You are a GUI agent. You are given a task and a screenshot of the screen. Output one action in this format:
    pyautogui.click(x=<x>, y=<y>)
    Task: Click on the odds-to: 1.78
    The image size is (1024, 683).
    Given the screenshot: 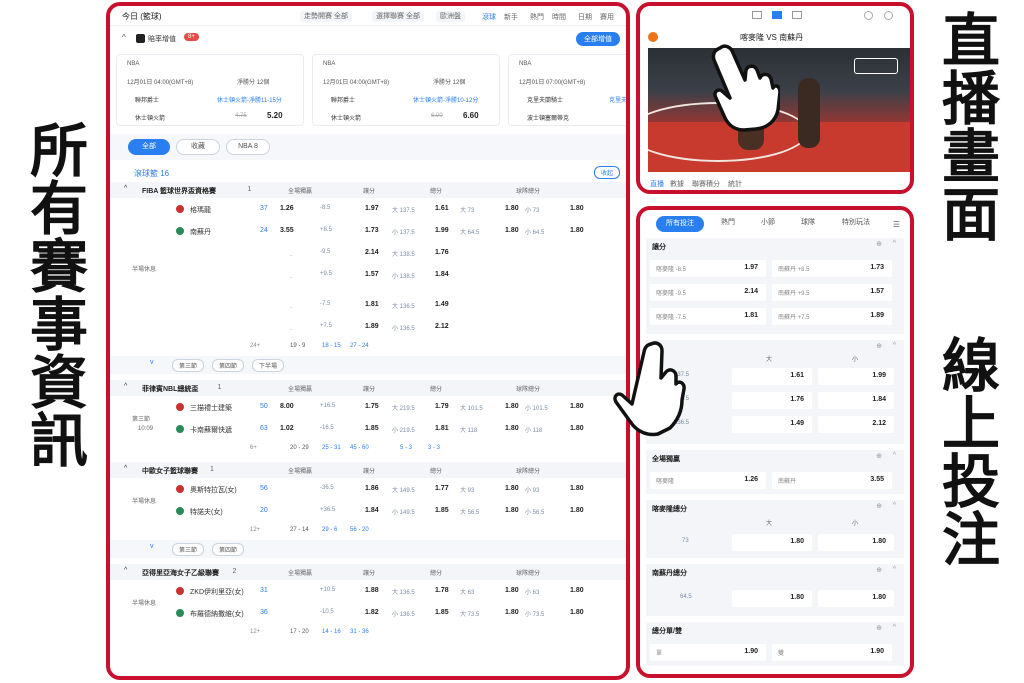 What is the action you would take?
    pyautogui.click(x=442, y=590)
    